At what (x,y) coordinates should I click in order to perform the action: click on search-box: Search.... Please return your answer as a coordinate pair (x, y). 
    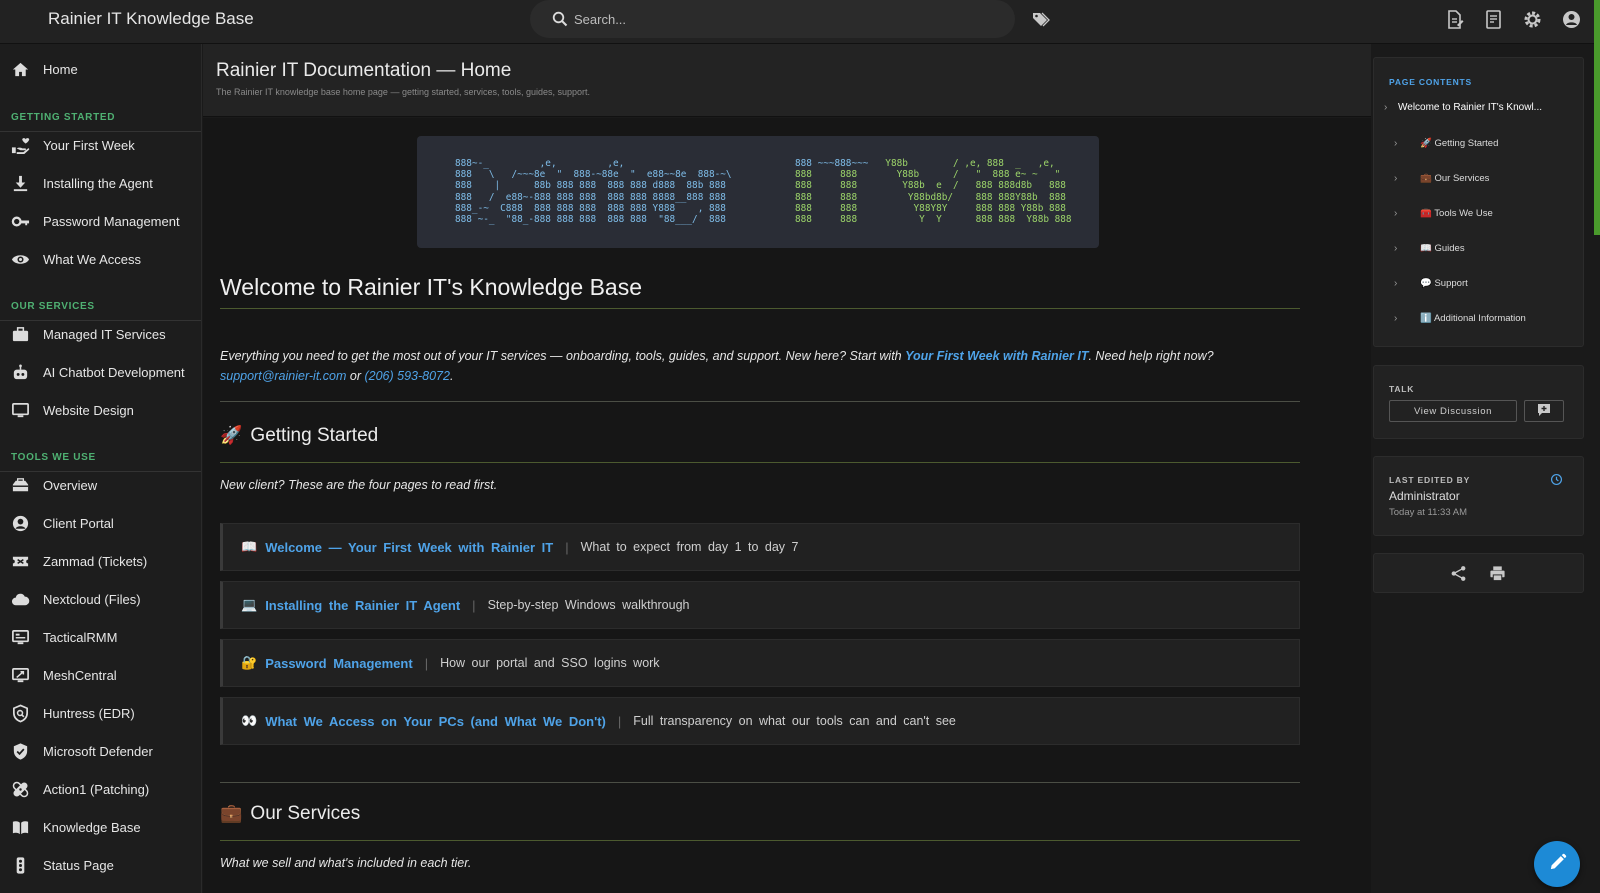
    Looking at the image, I should click on (772, 19).